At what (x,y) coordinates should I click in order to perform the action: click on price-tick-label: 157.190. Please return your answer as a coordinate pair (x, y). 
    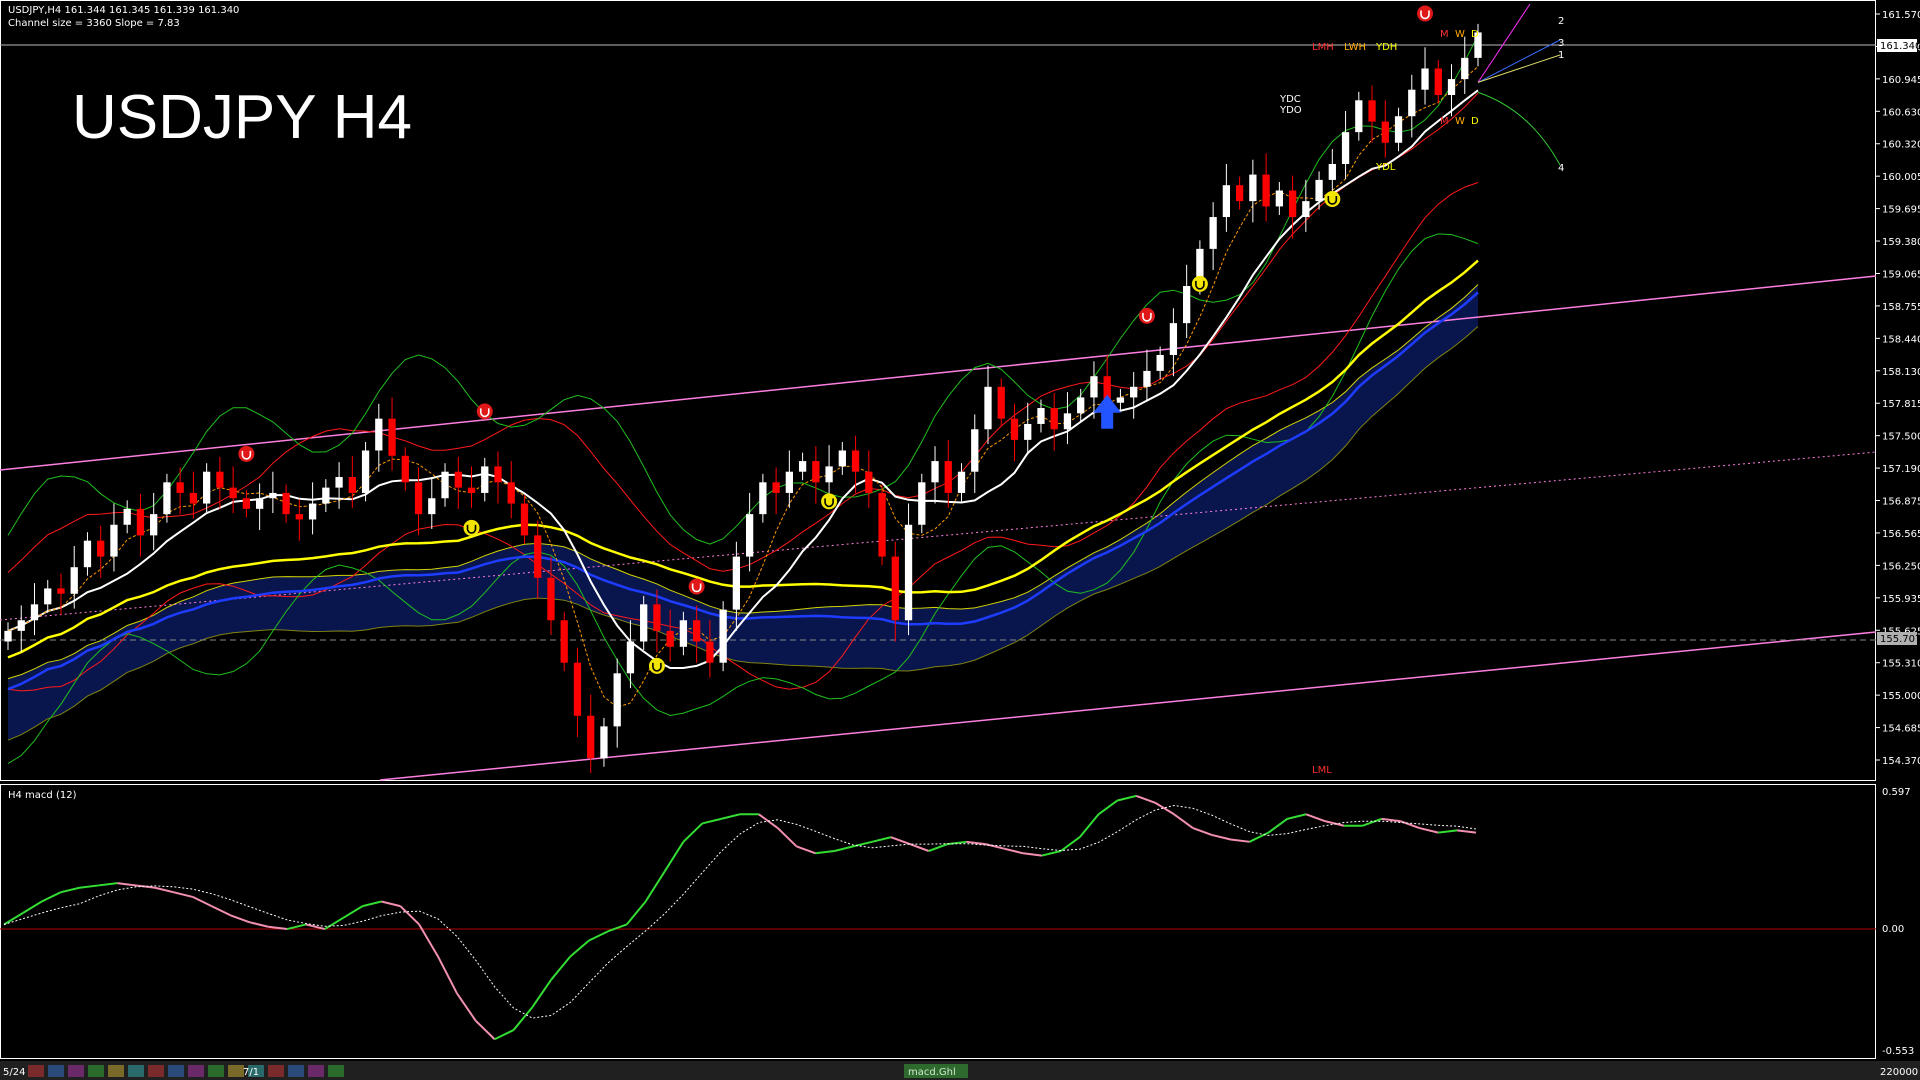
    Looking at the image, I should click on (1901, 469).